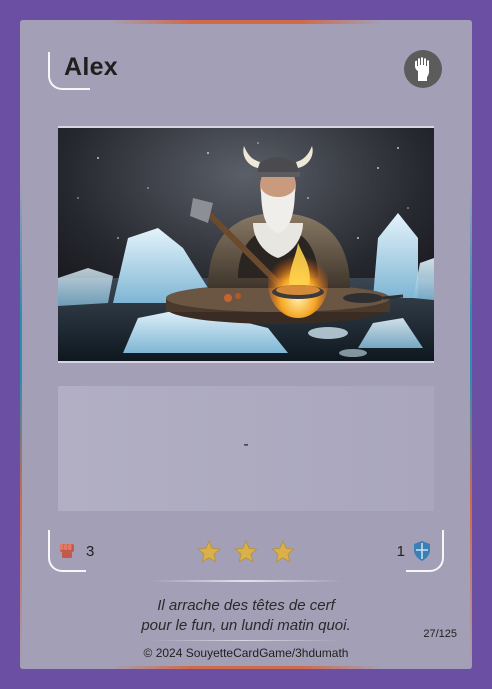  What do you see at coordinates (246, 22) in the screenshot?
I see `top-accent` at bounding box center [246, 22].